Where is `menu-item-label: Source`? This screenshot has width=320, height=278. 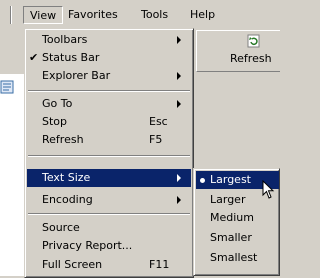 menu-item-label: Source is located at coordinates (61, 227).